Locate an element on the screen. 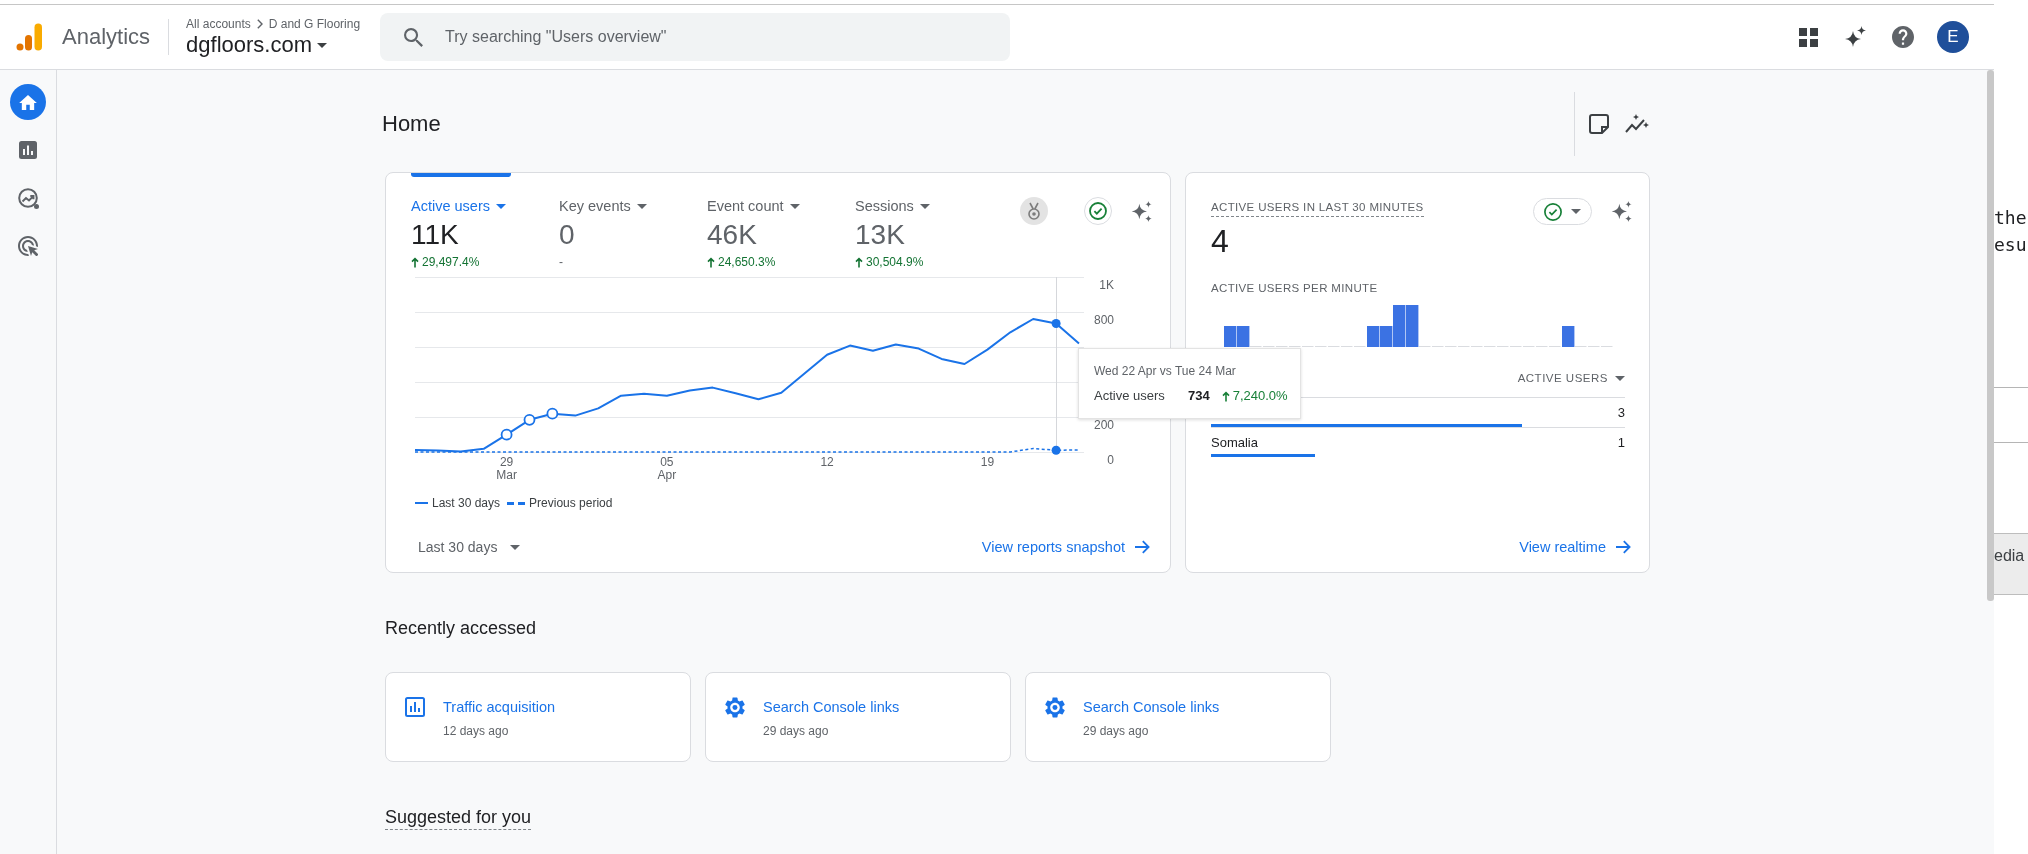 The image size is (2028, 854). home-icon is located at coordinates (28, 102).